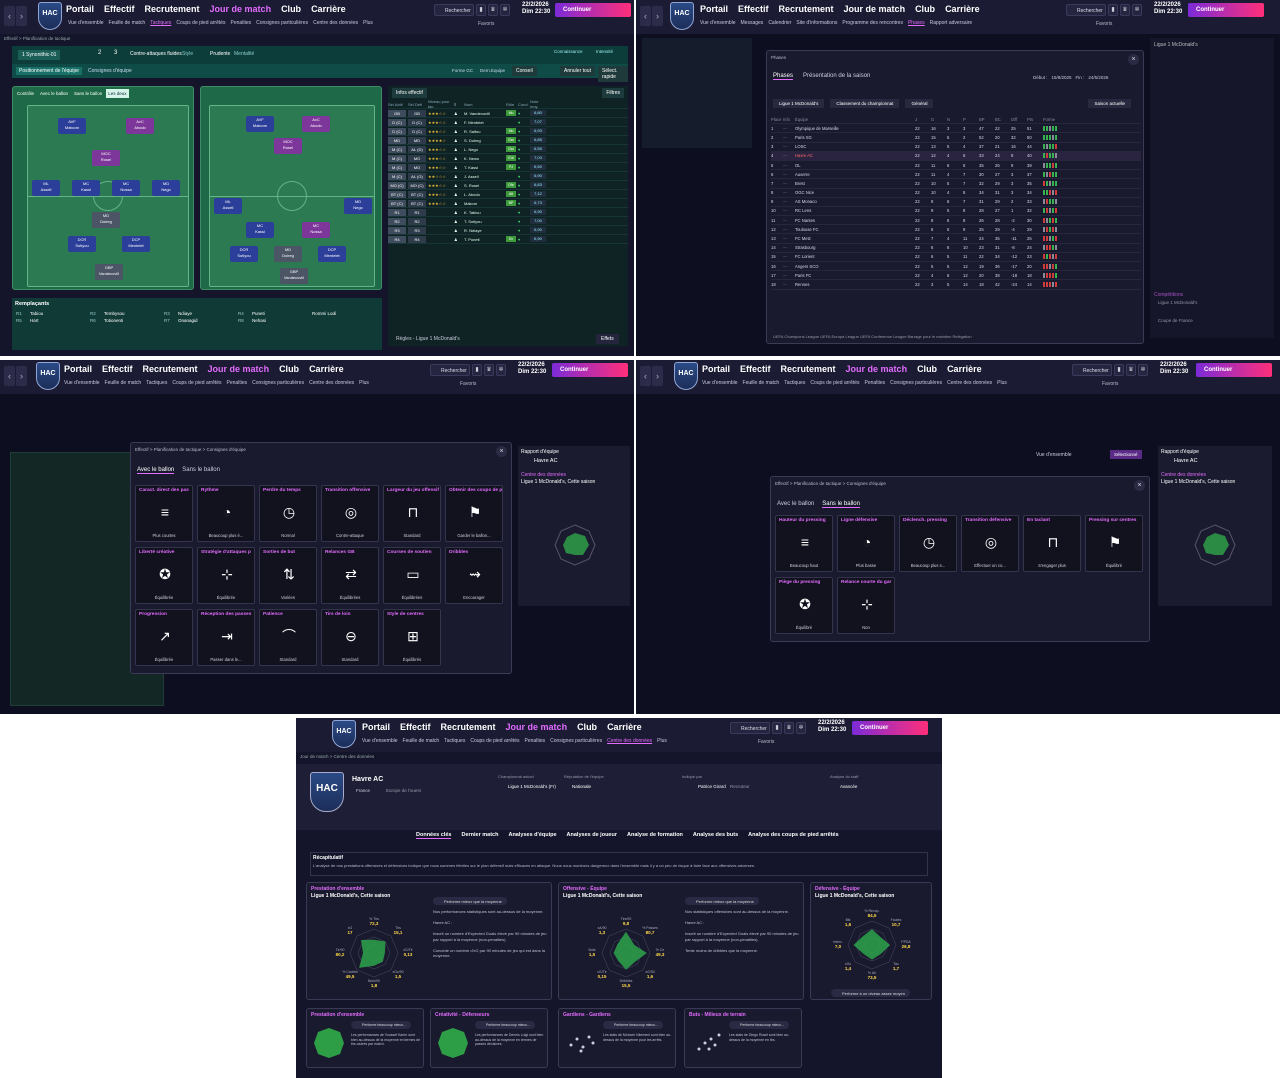 This screenshot has height=1078, width=1280. I want to click on league-row: 12 — Toulouse FC 22 8 5 9 25 29 -4 29, so click(956, 230).